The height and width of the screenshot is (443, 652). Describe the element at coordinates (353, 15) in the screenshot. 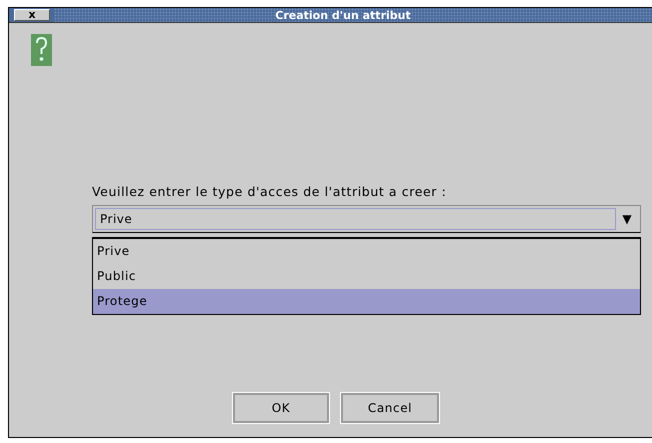

I see `window-title: Creation d'un attribut` at that location.